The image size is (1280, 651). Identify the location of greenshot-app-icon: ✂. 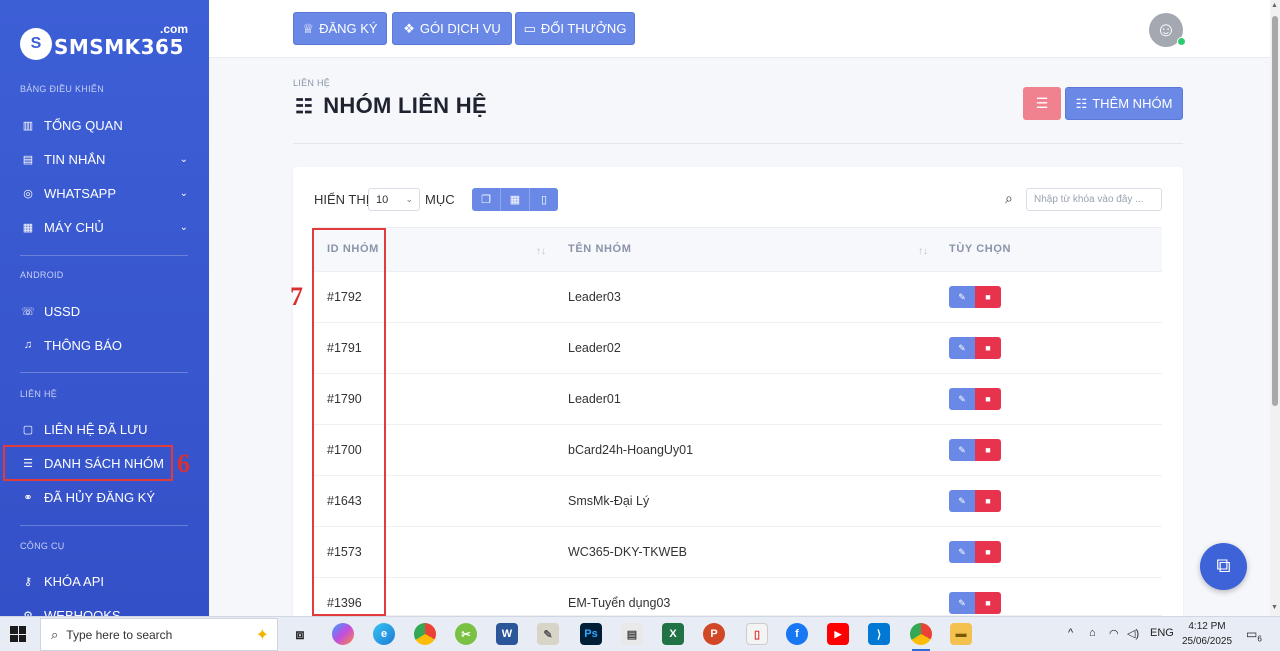
(466, 634).